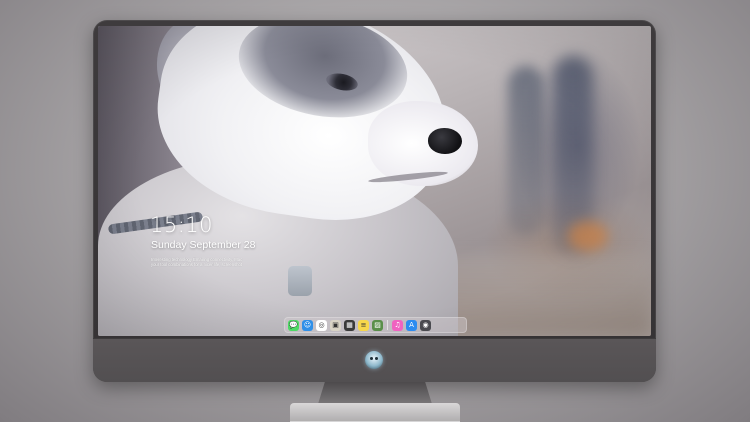 The width and height of the screenshot is (750, 422). What do you see at coordinates (307, 325) in the screenshot?
I see `finder-icon: ☺` at bounding box center [307, 325].